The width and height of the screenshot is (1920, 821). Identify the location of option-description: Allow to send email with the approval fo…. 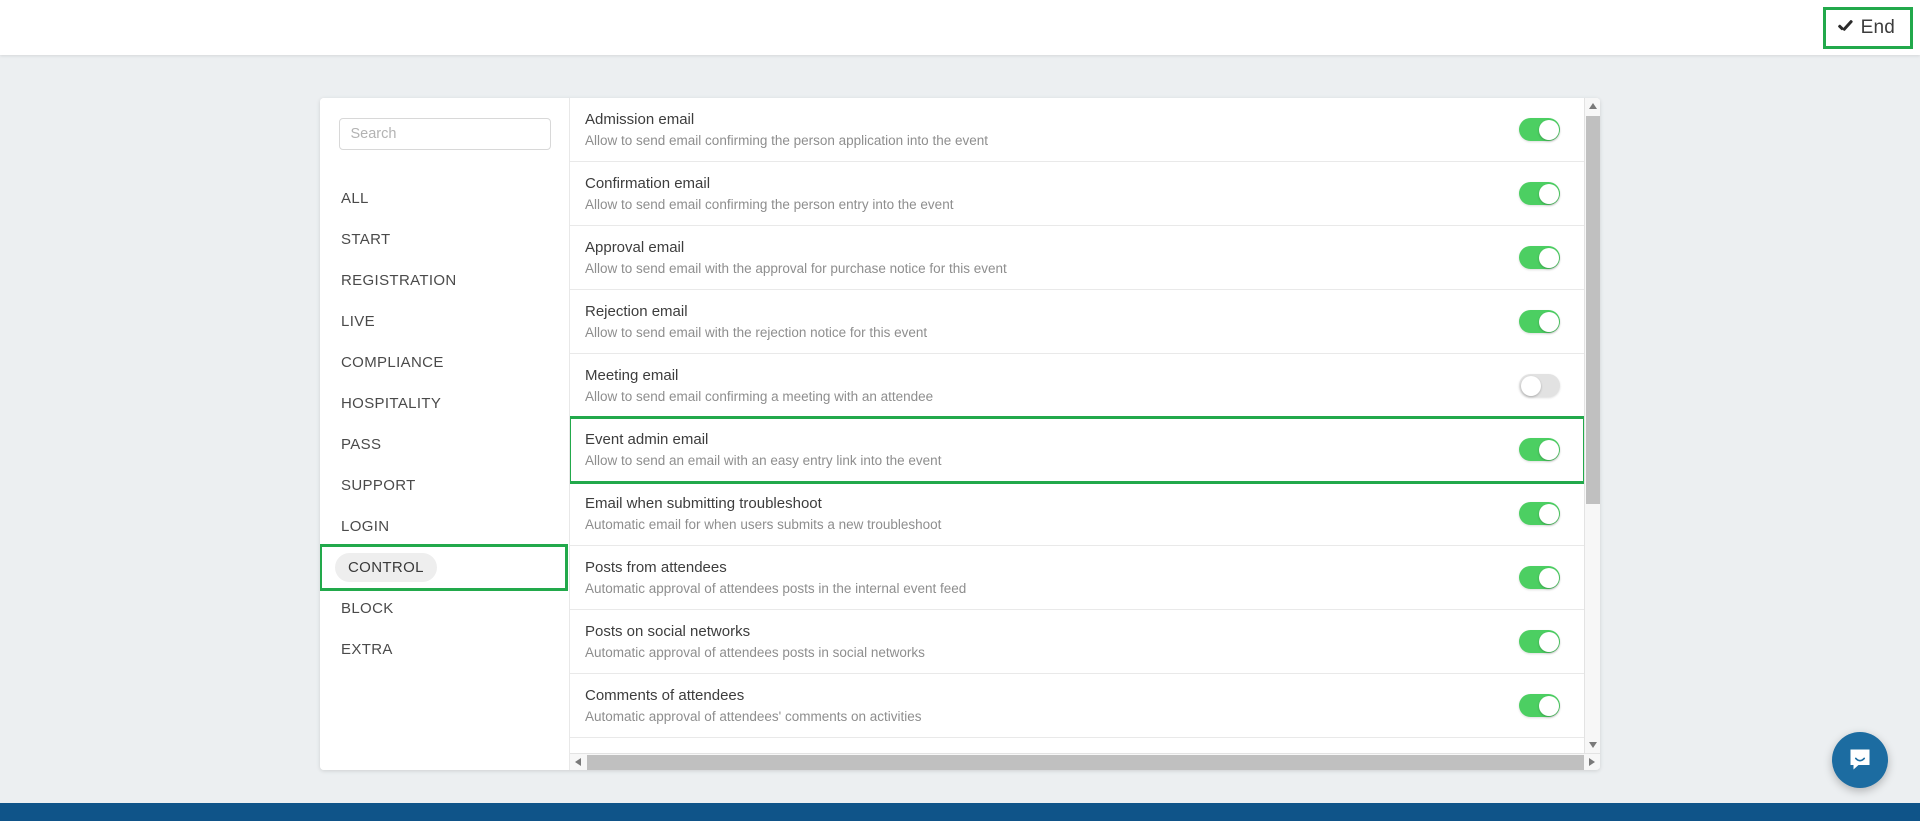
(796, 268).